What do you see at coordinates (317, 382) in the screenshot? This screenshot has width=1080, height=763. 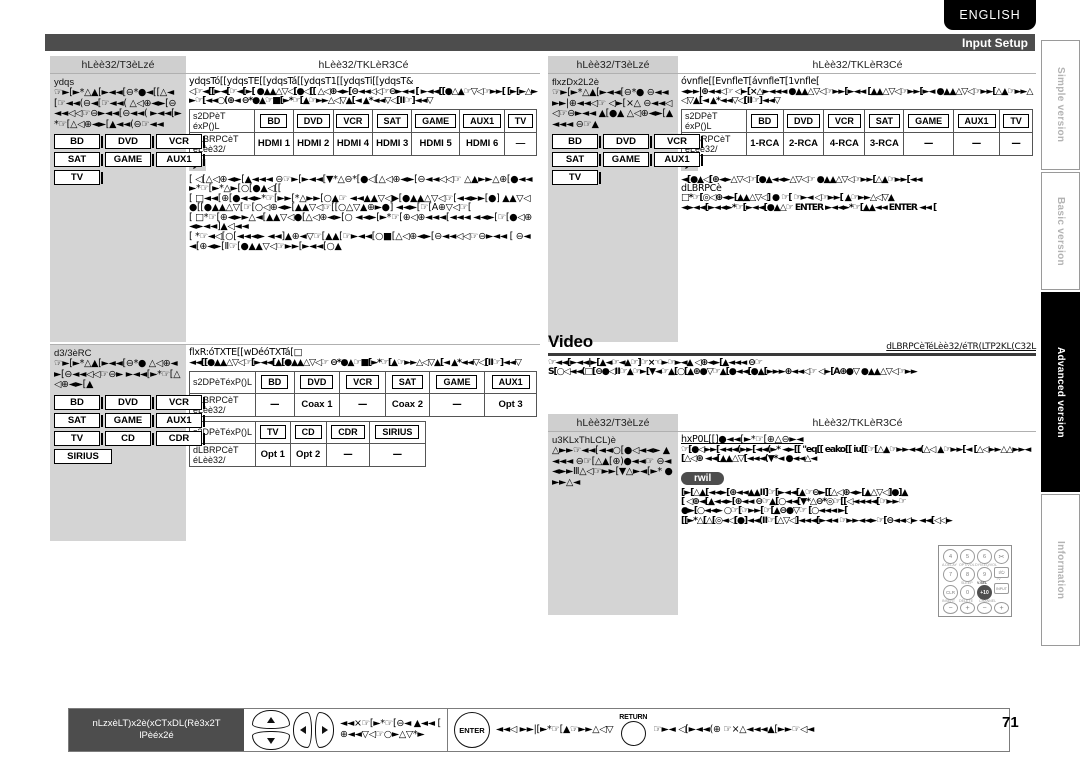 I see `cell-key: DVD` at bounding box center [317, 382].